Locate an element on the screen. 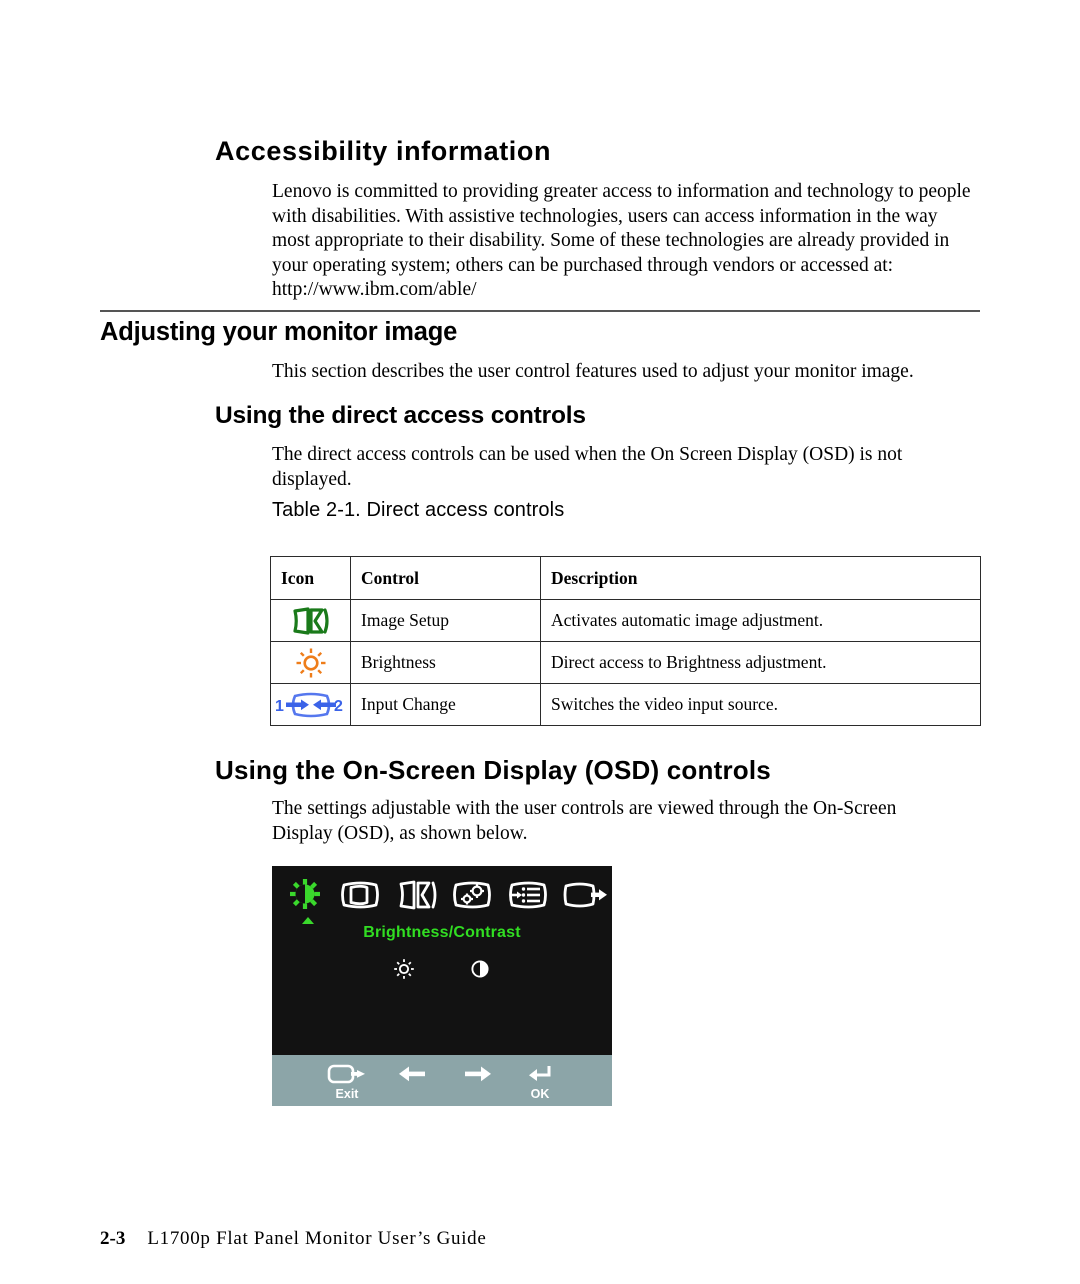  arrow-left-icon is located at coordinates (412, 1074).